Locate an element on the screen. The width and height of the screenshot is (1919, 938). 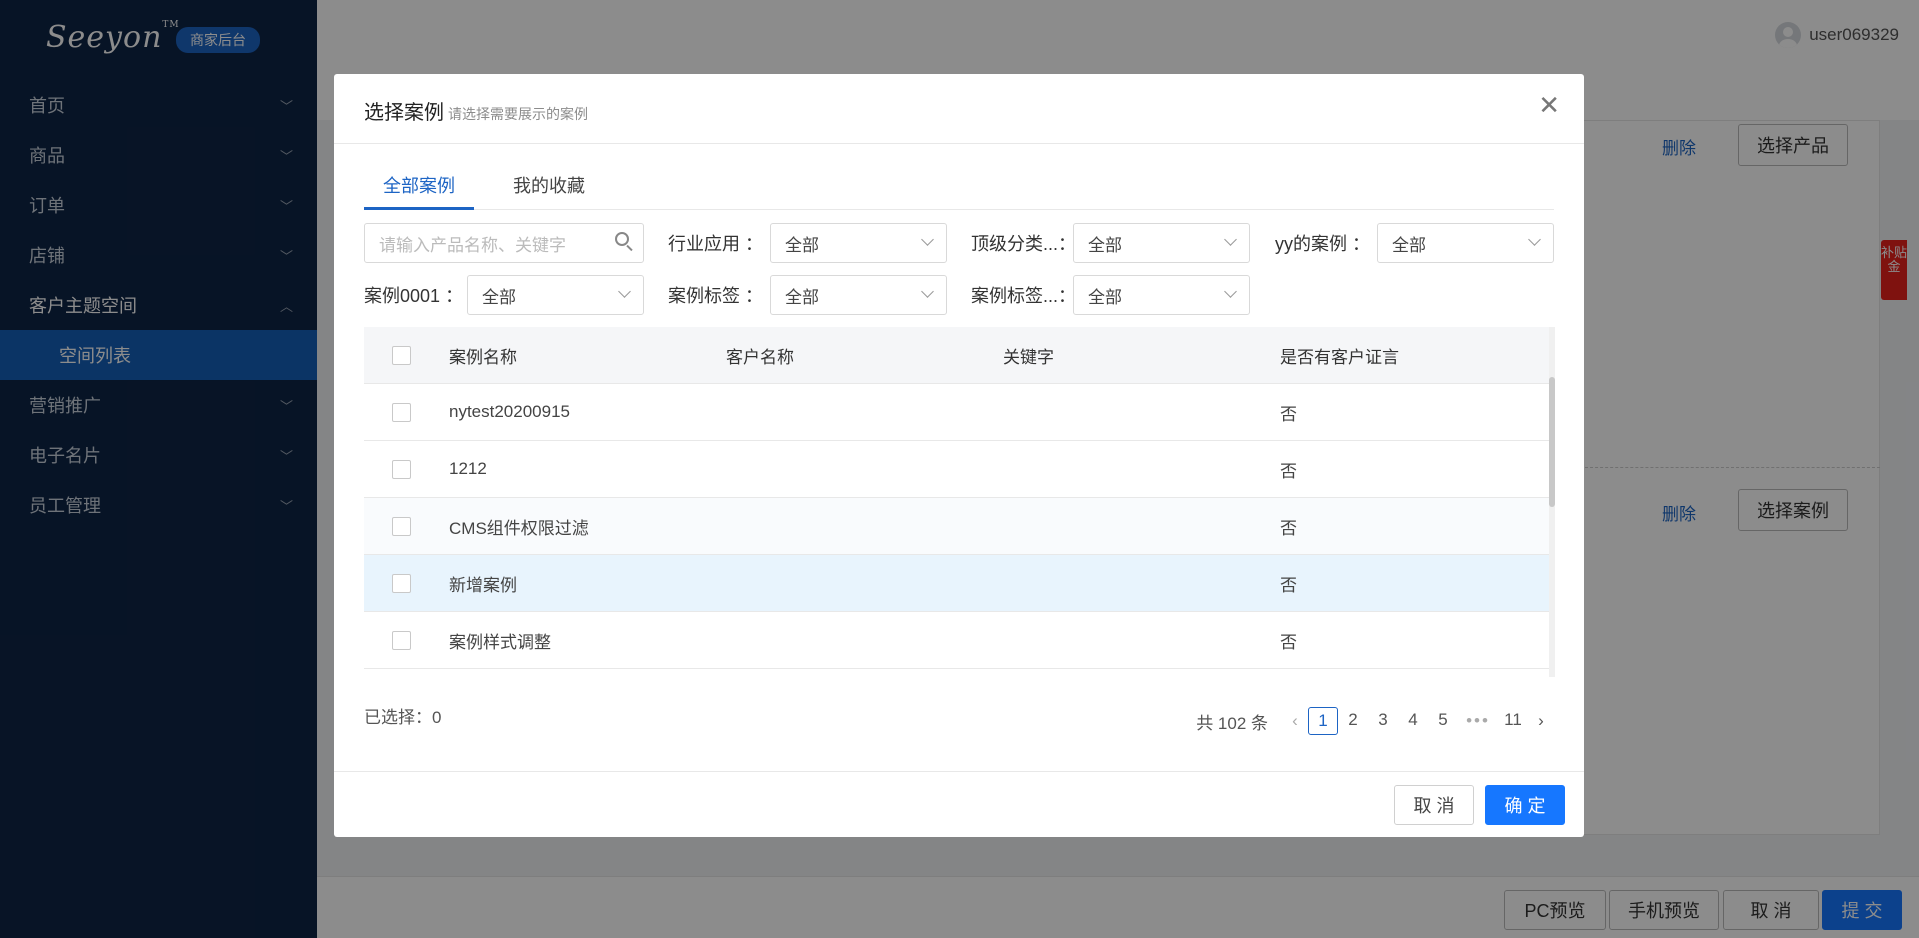
table-scrollbar is located at coordinates (1552, 502).